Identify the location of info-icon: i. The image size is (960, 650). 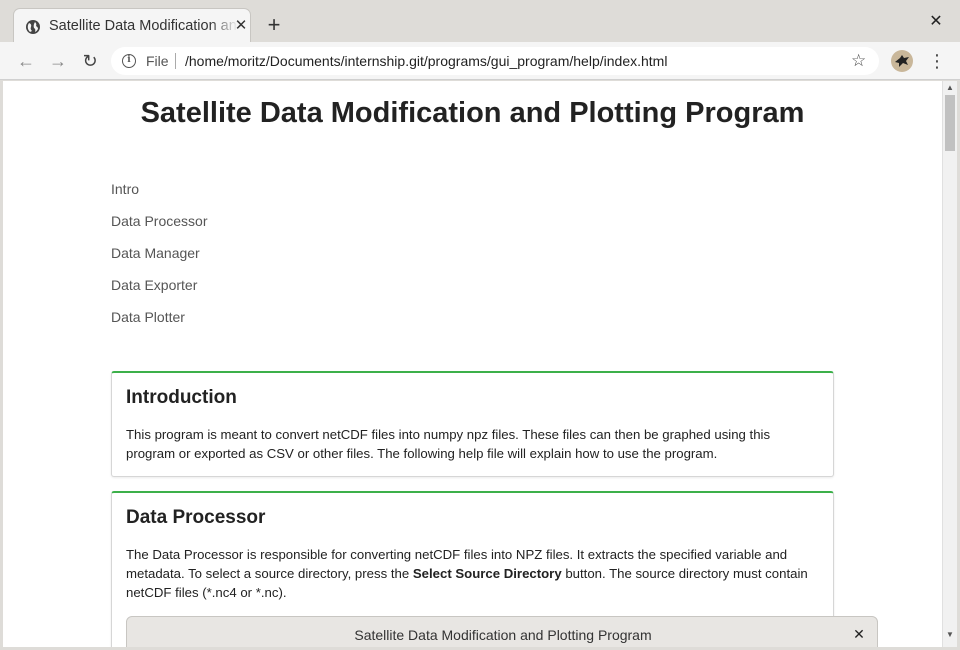
(129, 61).